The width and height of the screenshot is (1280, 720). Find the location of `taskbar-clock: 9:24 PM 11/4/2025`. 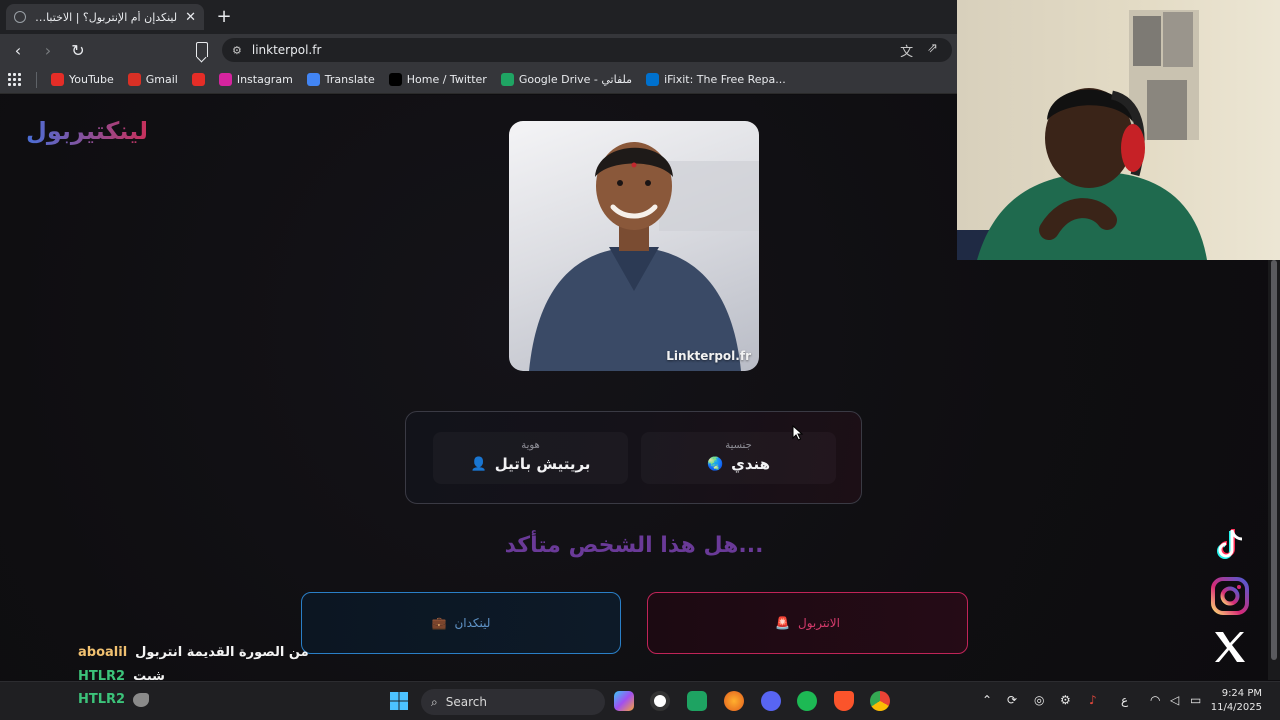

taskbar-clock: 9:24 PM 11/4/2025 is located at coordinates (1236, 701).